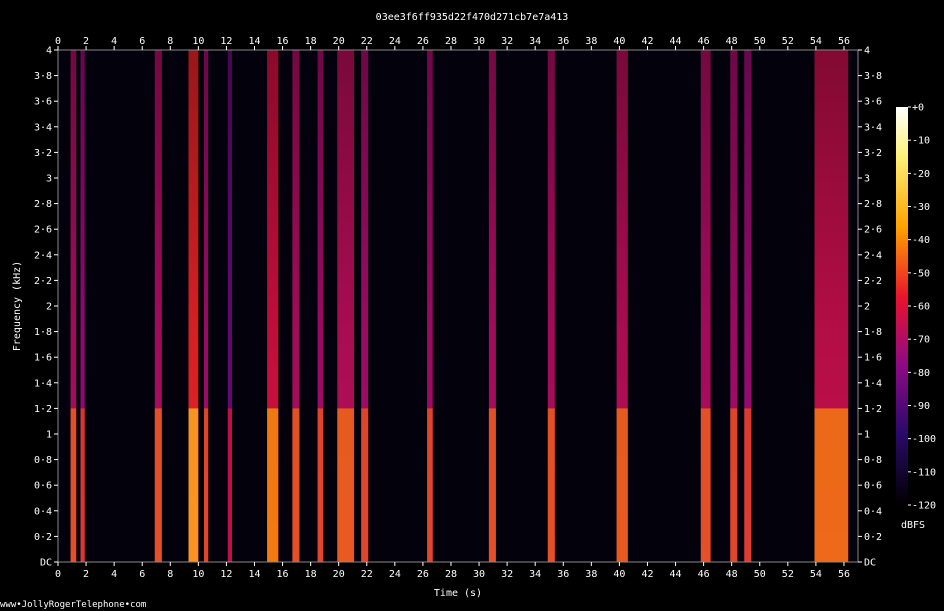 The height and width of the screenshot is (611, 944). Describe the element at coordinates (704, 574) in the screenshot. I see `x-tick-label-23: 46` at that location.